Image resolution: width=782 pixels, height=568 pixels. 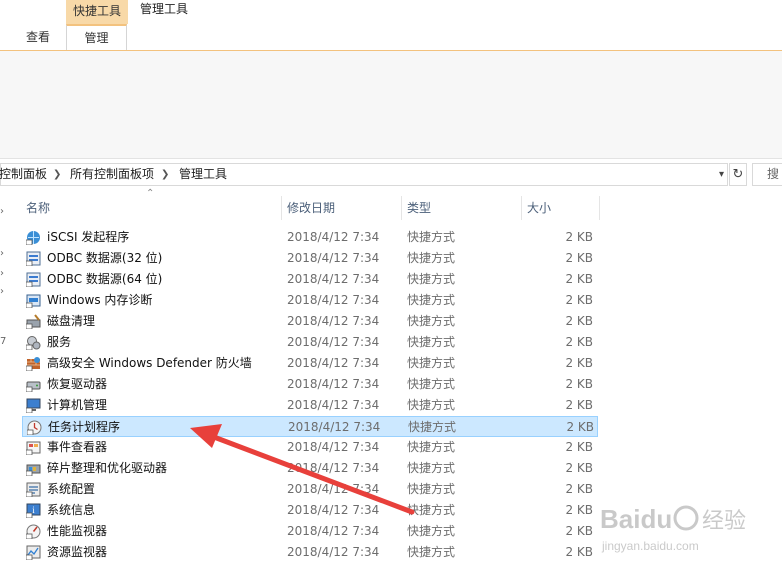 What do you see at coordinates (33, 510) in the screenshot?
I see `info-icon: i` at bounding box center [33, 510].